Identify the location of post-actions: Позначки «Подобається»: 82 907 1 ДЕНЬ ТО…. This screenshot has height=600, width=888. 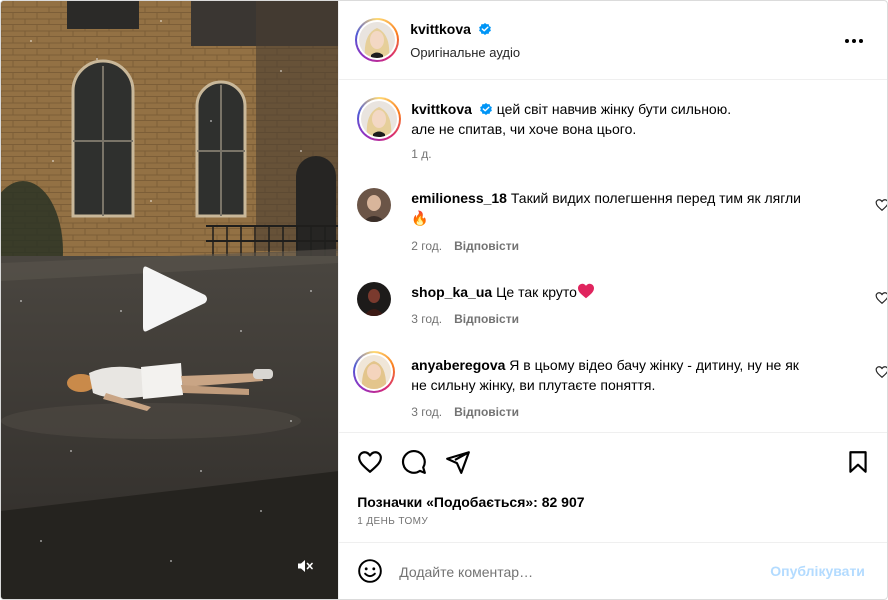
(613, 487).